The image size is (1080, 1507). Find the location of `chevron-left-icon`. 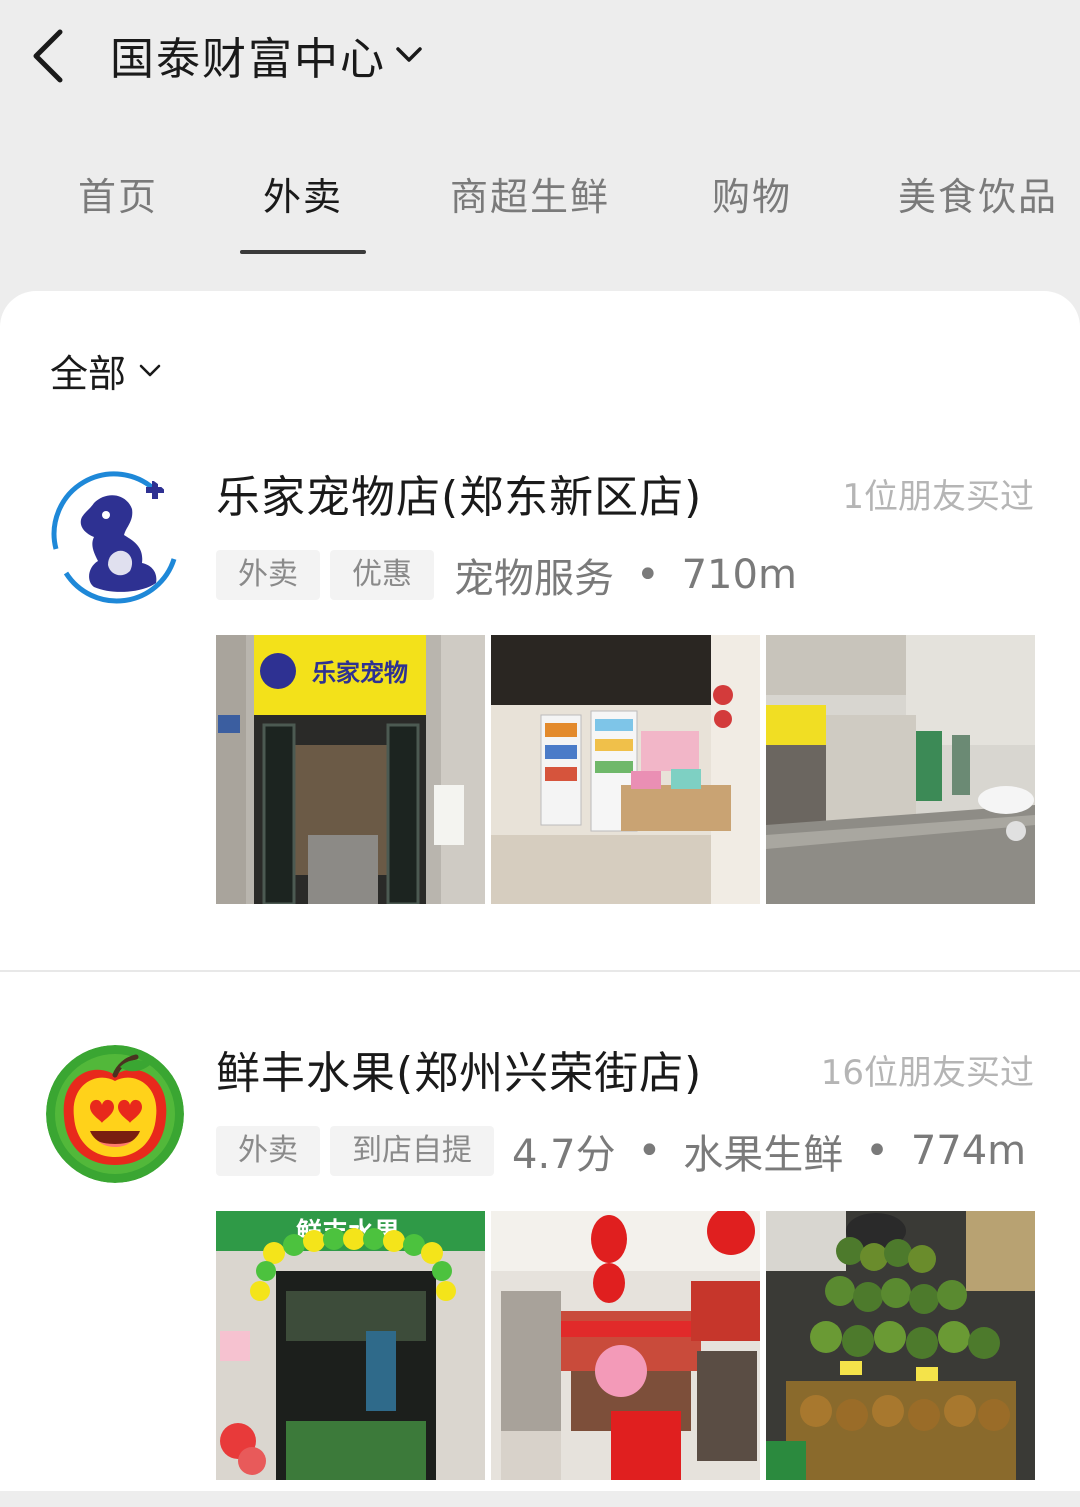

chevron-left-icon is located at coordinates (50, 56).